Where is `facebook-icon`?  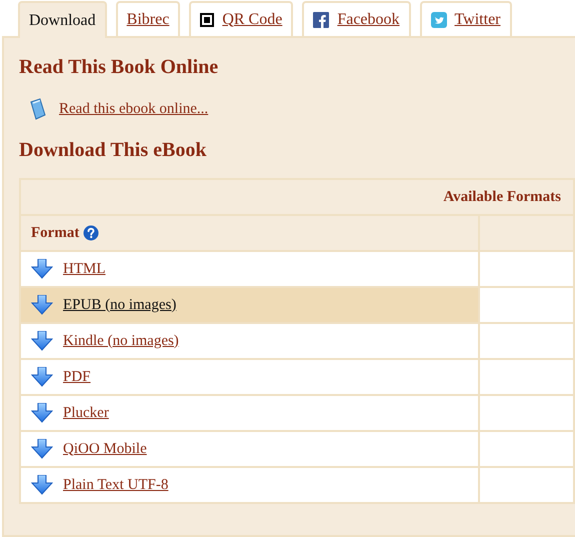
facebook-icon is located at coordinates (321, 20).